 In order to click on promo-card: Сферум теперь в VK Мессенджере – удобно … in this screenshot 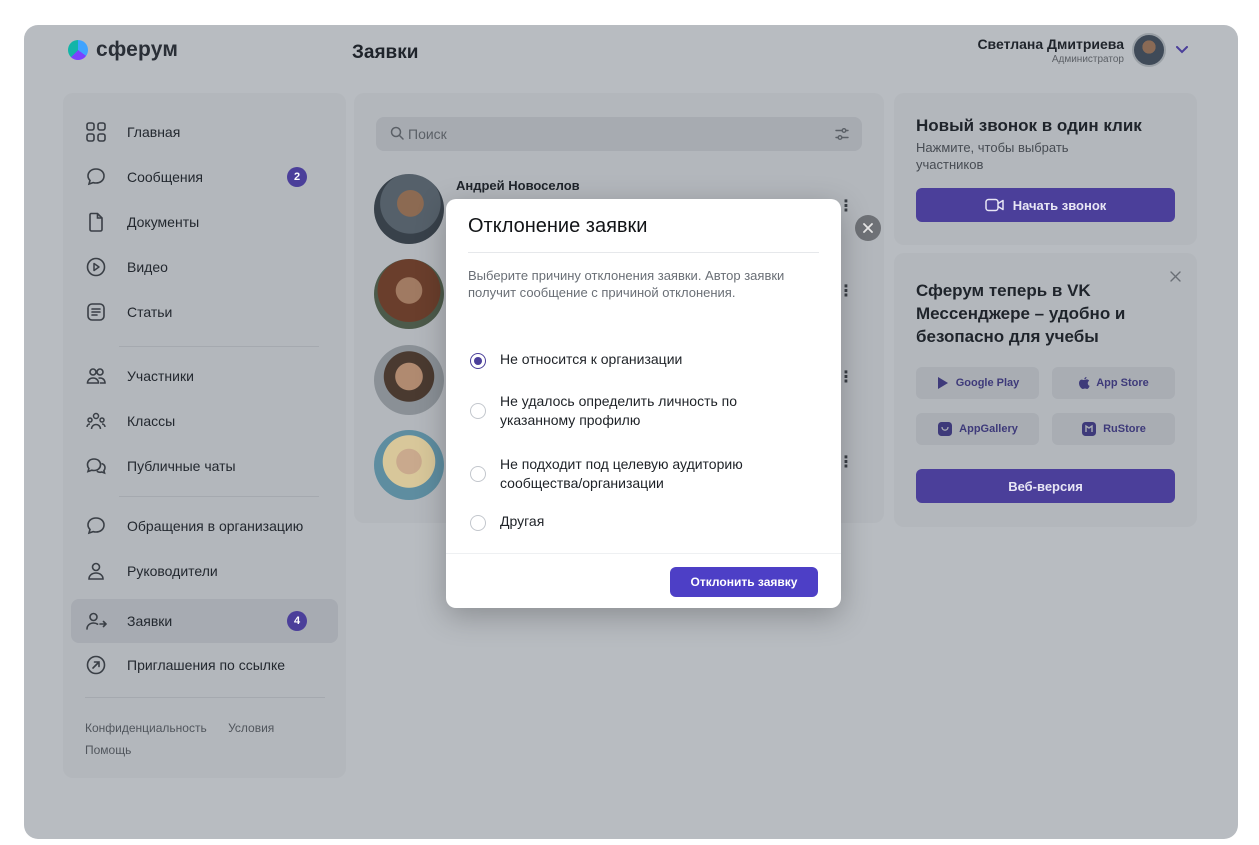, I will do `click(1045, 390)`.